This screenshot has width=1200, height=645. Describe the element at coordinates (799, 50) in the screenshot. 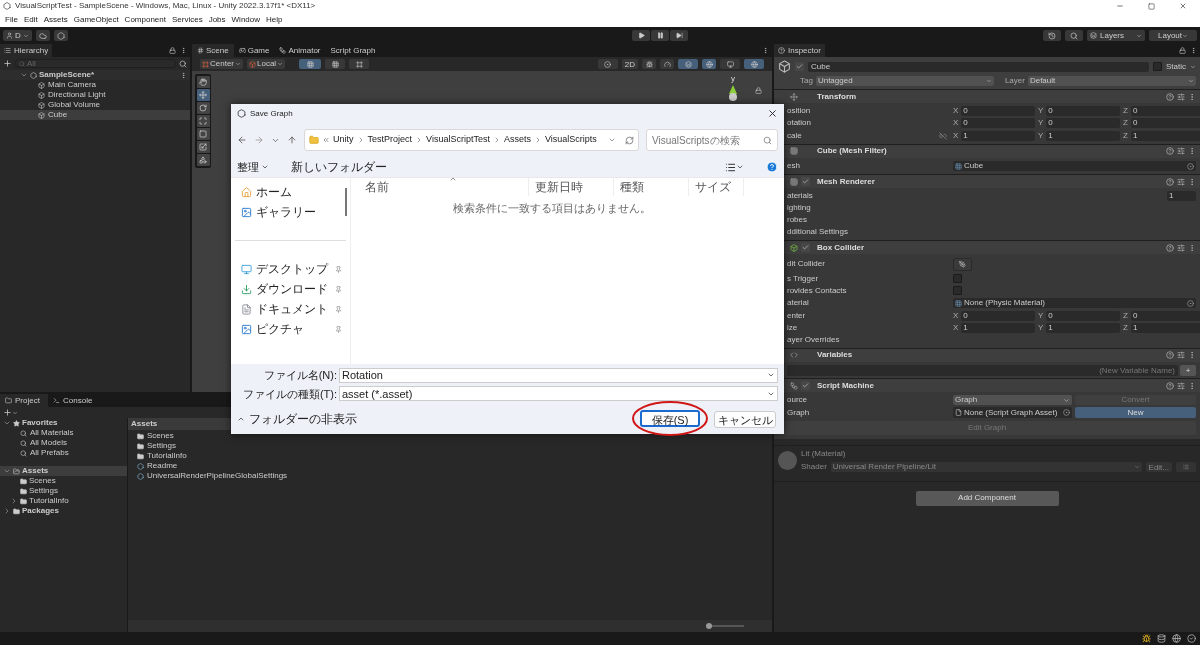

I see `inspector-tab: Inspector` at that location.